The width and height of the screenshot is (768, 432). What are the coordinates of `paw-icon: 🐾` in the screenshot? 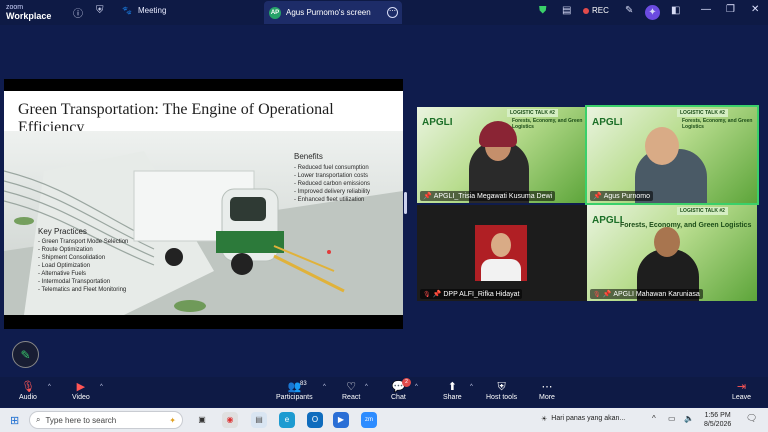 It's located at (127, 10).